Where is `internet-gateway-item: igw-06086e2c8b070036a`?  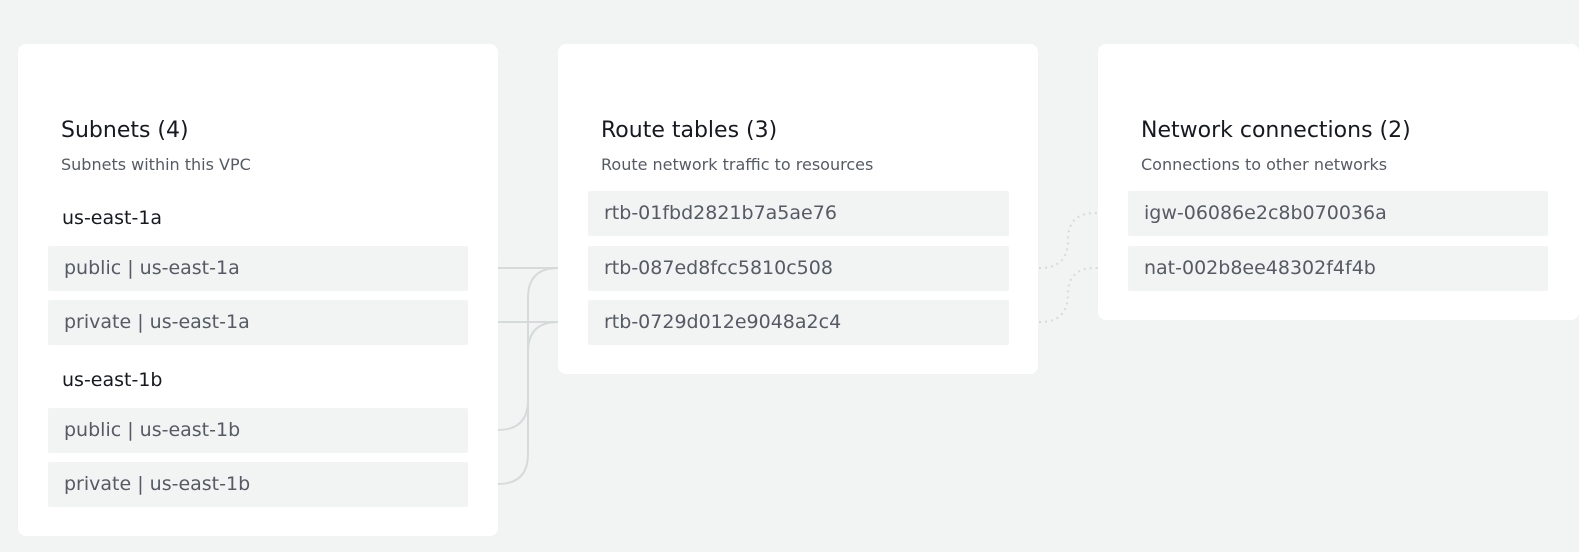 internet-gateway-item: igw-06086e2c8b070036a is located at coordinates (1338, 213).